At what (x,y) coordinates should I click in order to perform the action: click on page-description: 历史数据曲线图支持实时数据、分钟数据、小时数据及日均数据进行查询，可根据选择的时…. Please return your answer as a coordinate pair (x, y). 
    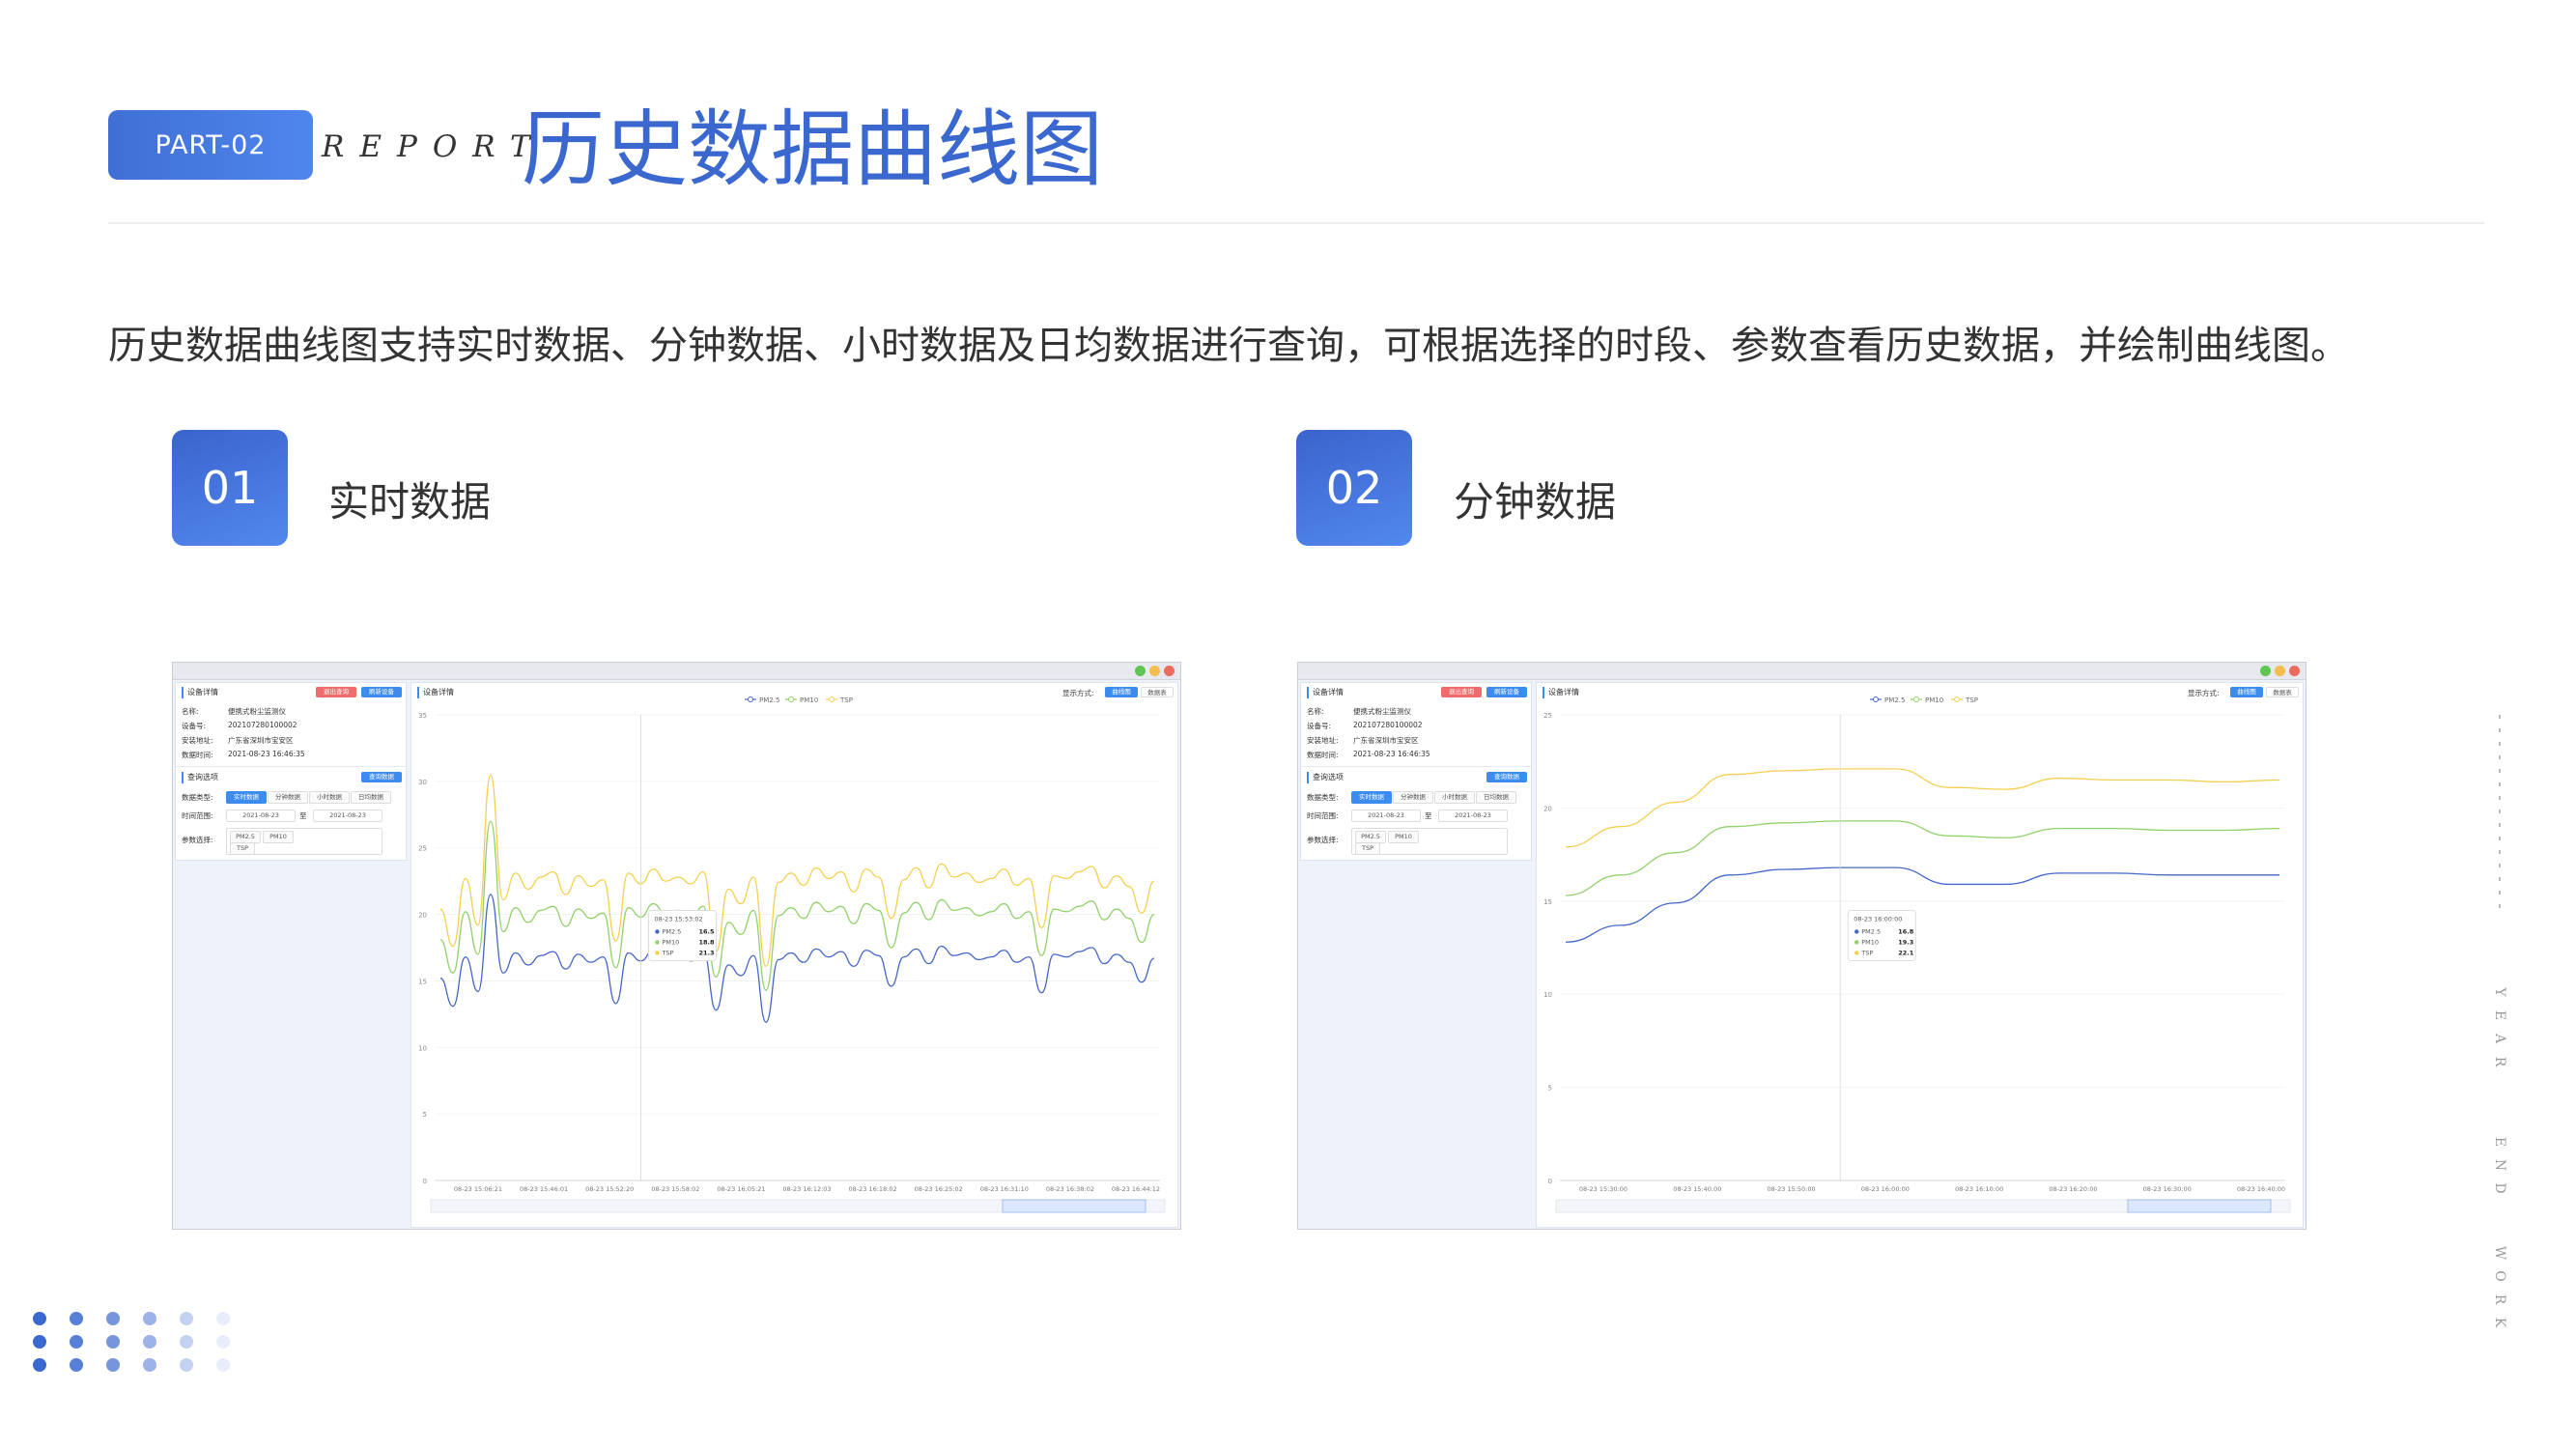
    Looking at the image, I should click on (1228, 346).